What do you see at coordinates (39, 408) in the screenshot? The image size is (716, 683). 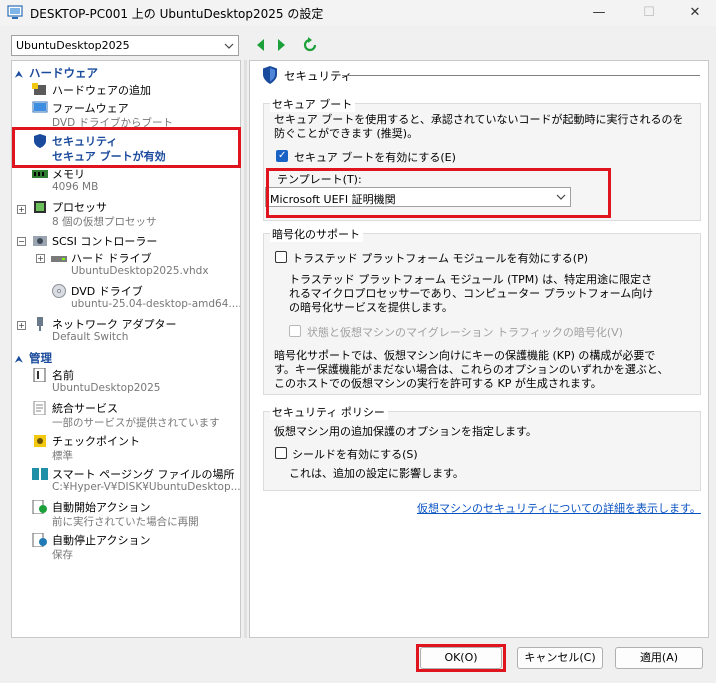 I see `integration-services-icon` at bounding box center [39, 408].